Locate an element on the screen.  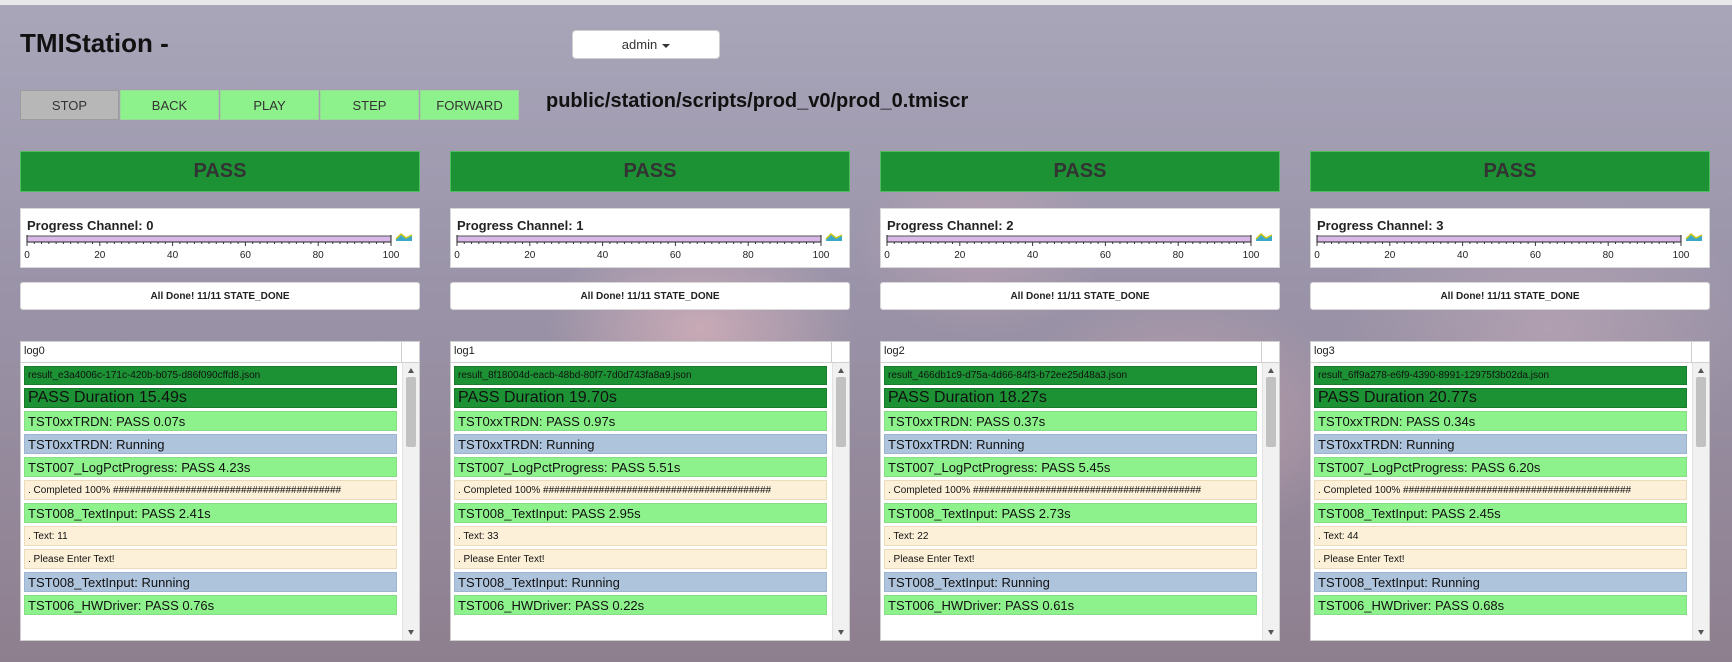
log-entry-pass: TST006_HWDriver: PASS 0.68s is located at coordinates (1500, 605).